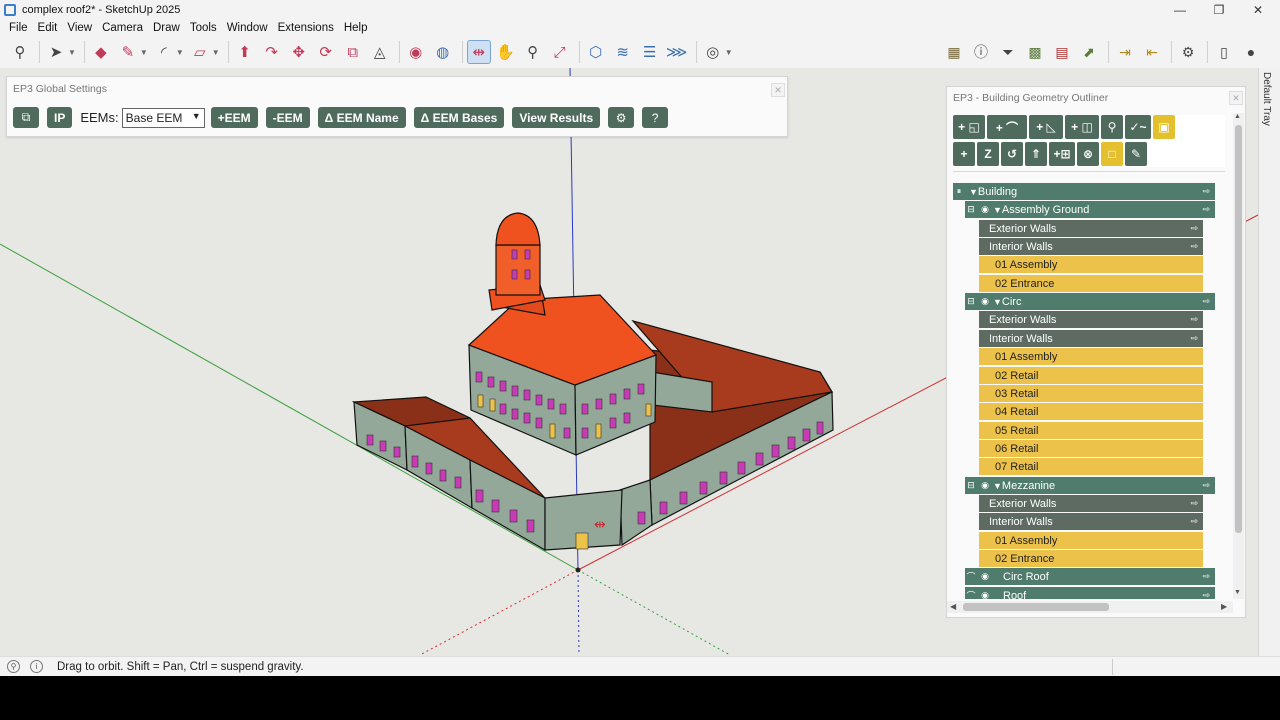 The height and width of the screenshot is (720, 1280). What do you see at coordinates (1091, 430) in the screenshot?
I see `zone-row: 05 Retail` at bounding box center [1091, 430].